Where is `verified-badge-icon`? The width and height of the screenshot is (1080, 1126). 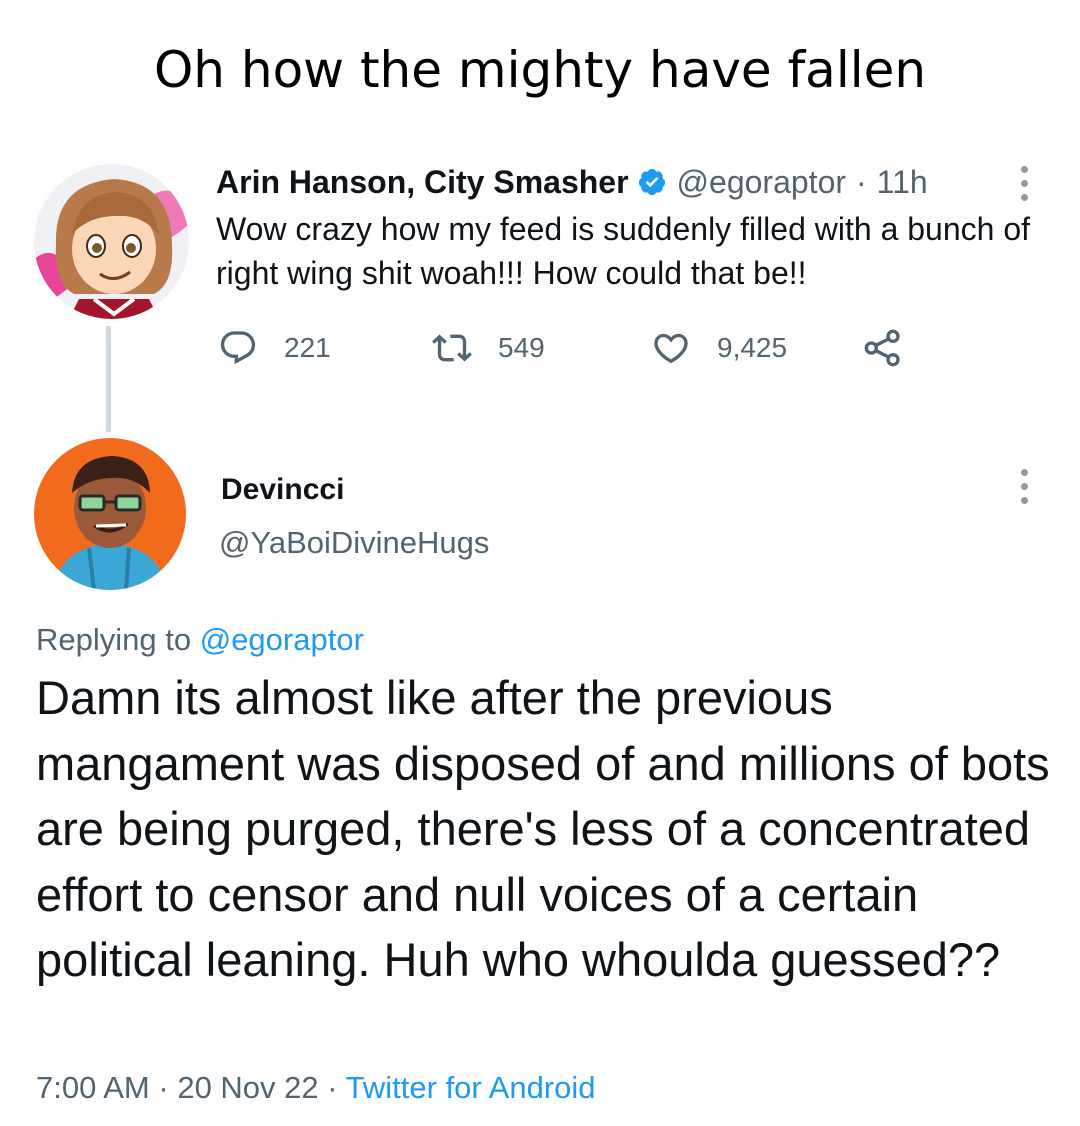
verified-badge-icon is located at coordinates (651, 182).